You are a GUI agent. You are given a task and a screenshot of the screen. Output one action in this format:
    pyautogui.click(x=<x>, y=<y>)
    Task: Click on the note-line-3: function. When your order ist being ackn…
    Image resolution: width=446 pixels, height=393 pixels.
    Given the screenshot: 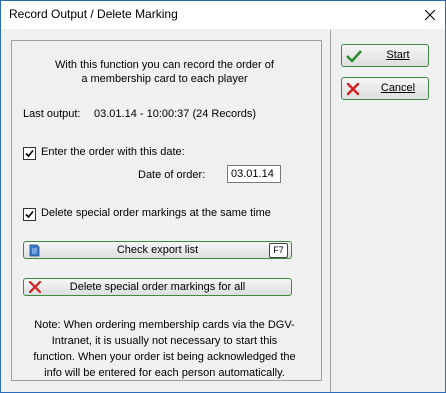 What is the action you would take?
    pyautogui.click(x=164, y=357)
    